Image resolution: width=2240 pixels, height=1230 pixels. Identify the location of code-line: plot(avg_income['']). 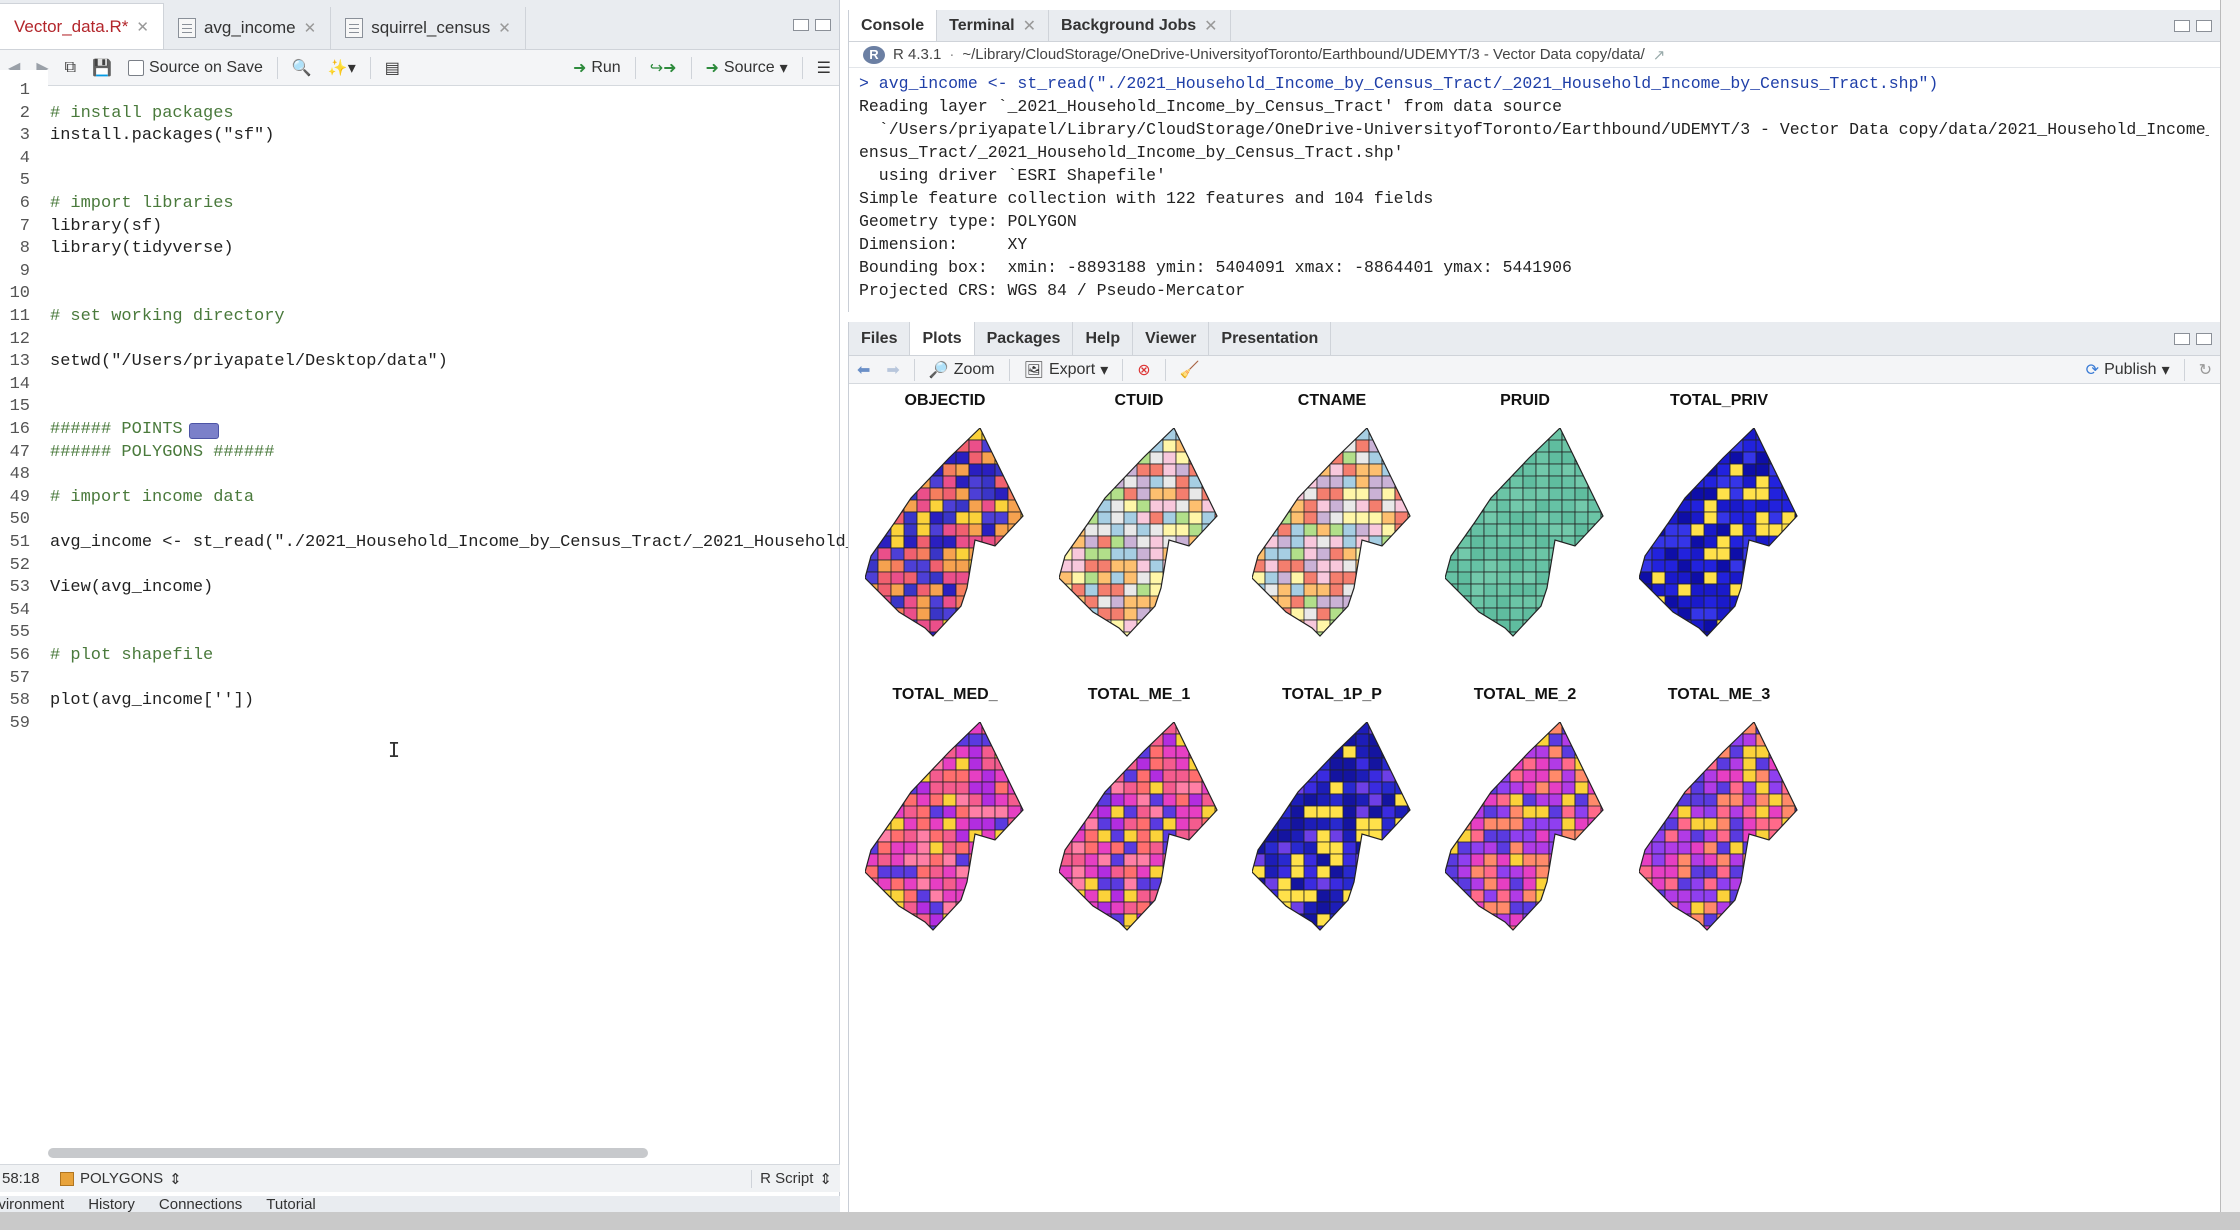
(152, 701).